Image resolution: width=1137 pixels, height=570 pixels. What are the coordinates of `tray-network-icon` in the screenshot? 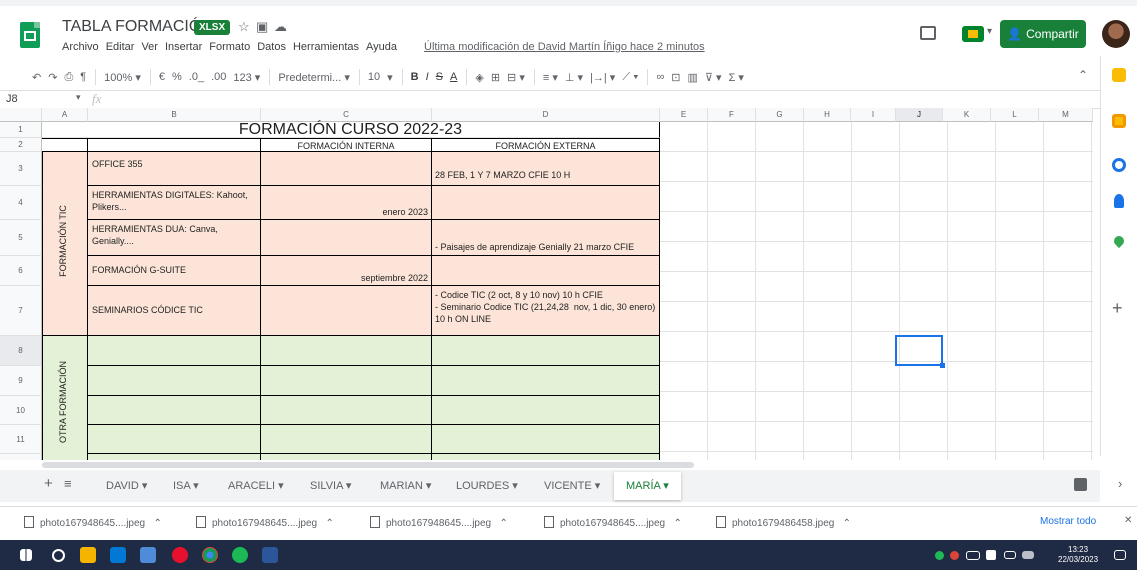 It's located at (991, 555).